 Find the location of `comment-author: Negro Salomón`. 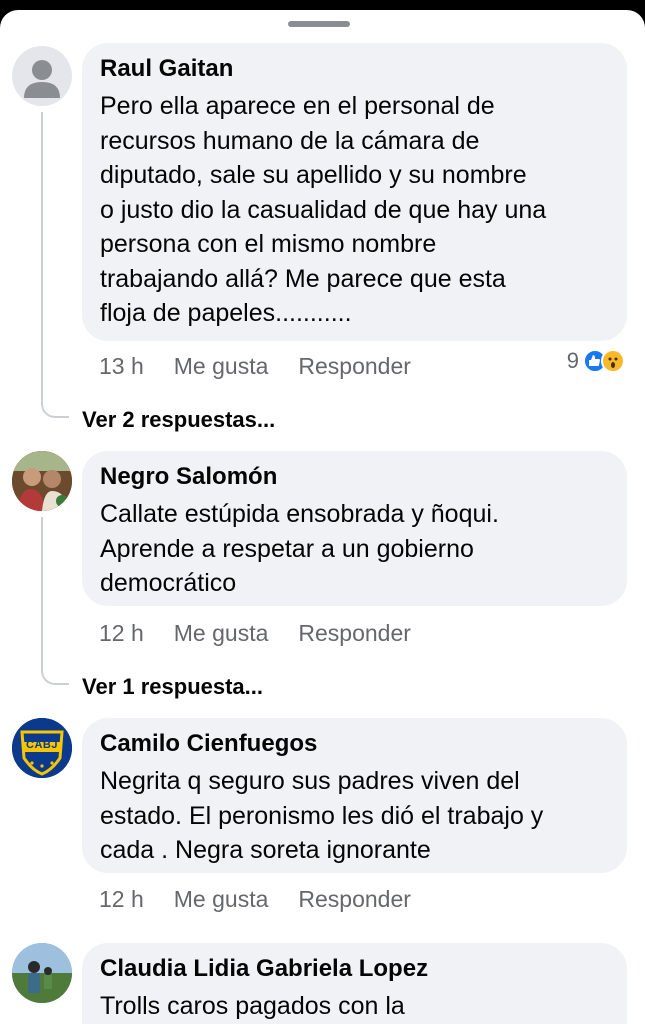

comment-author: Negro Salomón is located at coordinates (354, 477).